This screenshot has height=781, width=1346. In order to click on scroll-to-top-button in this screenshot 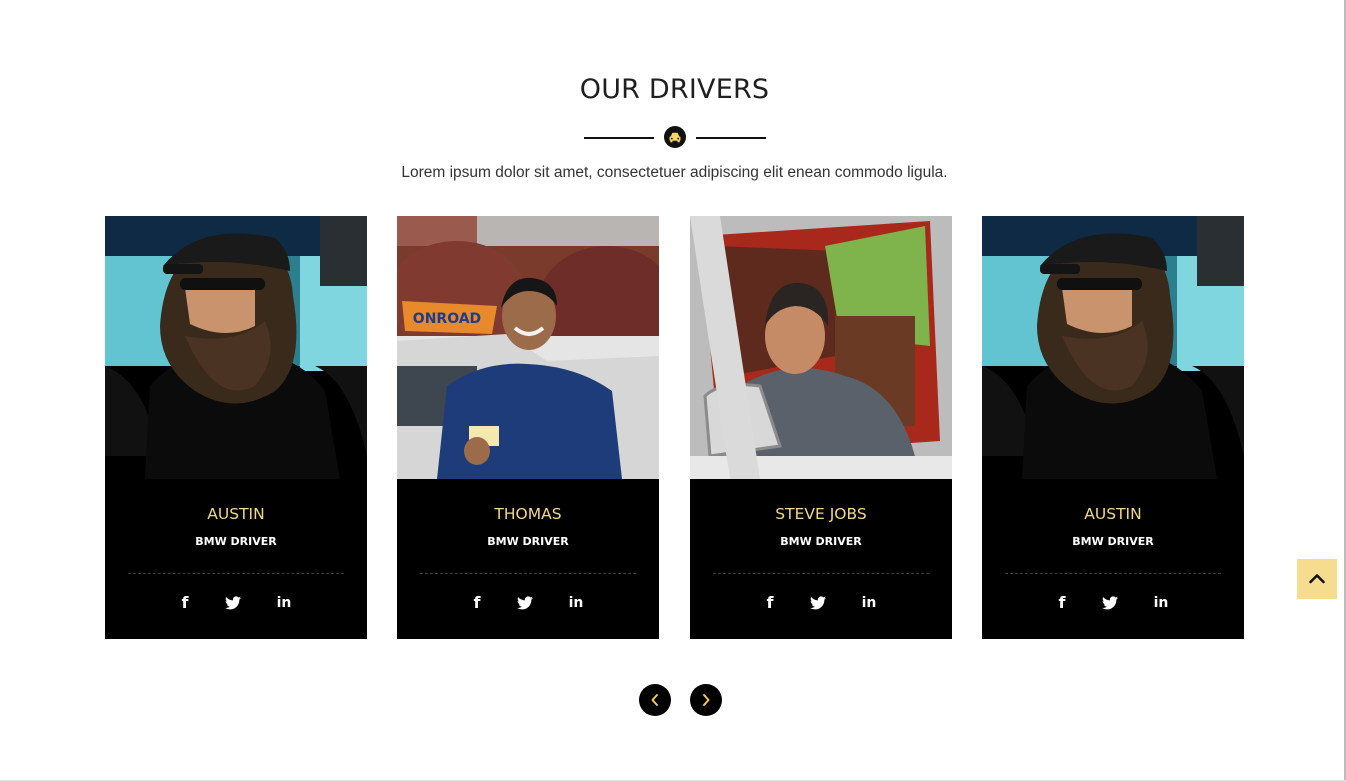, I will do `click(1317, 579)`.